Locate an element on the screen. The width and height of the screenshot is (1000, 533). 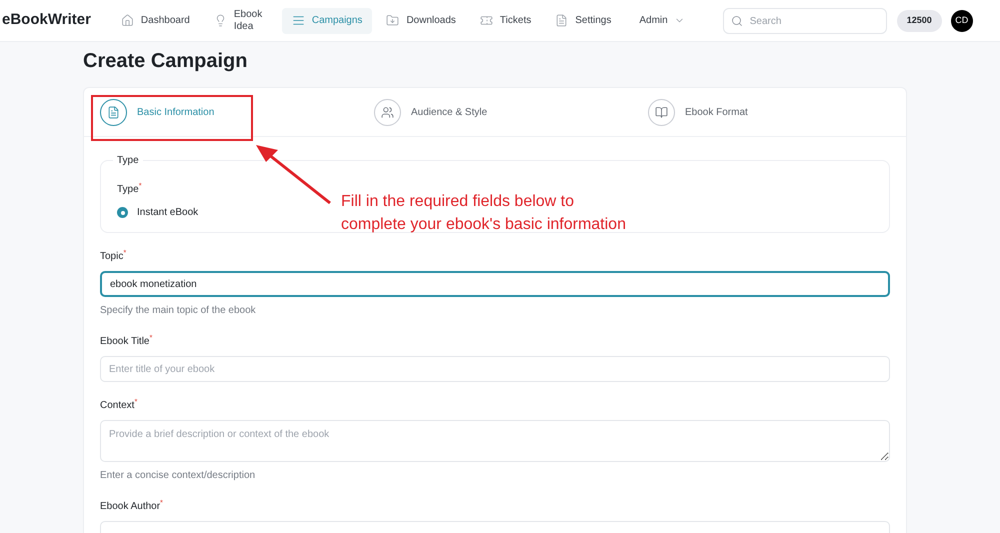
field-label: Ebook Author$^{*}$ is located at coordinates (131, 506).